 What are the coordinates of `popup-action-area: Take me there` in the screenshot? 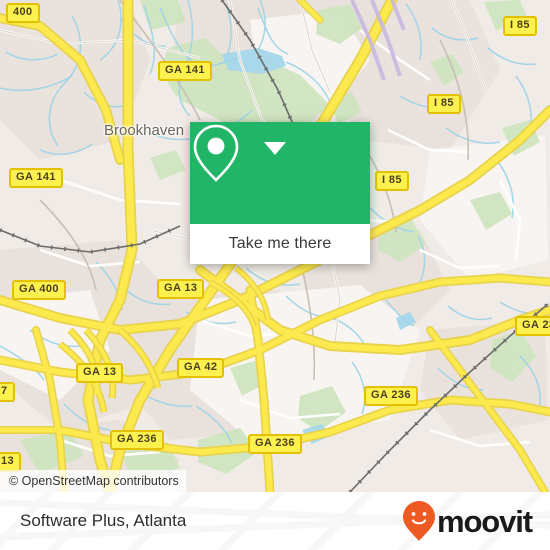 It's located at (280, 244).